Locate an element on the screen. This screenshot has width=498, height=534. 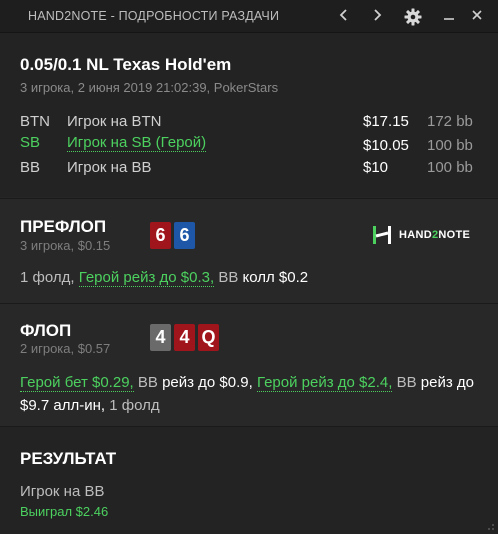
fold-action: 1 фолд is located at coordinates (134, 405).